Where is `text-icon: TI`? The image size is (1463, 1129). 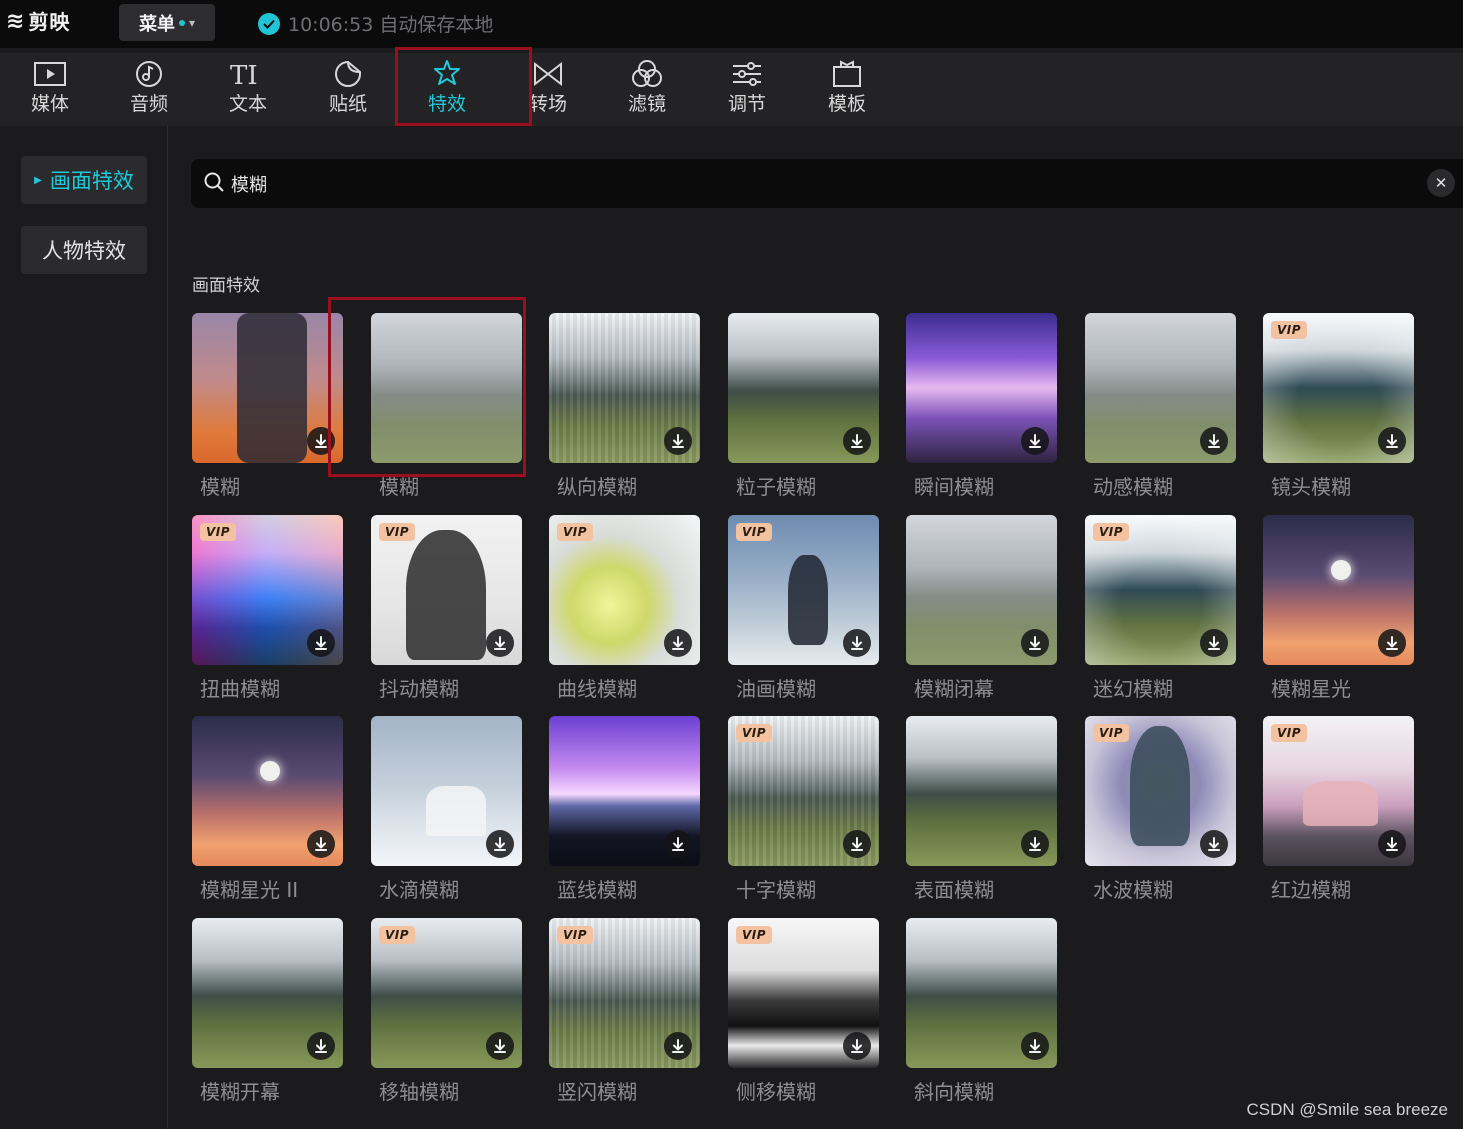
text-icon: TI is located at coordinates (248, 74).